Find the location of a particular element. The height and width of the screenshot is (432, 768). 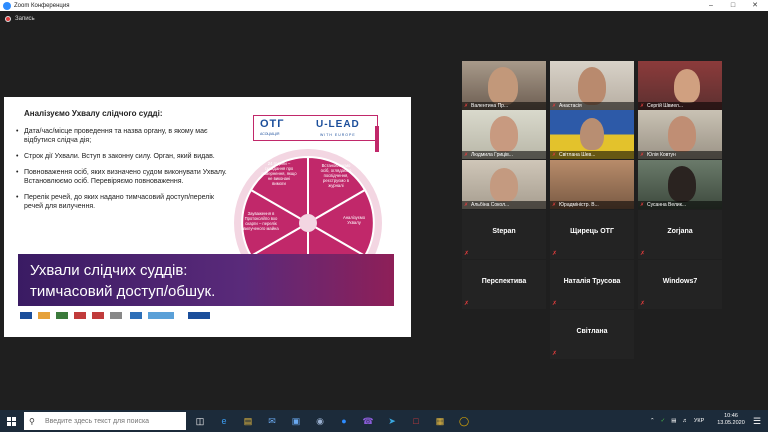

participant-tile: ✗ Анастасія is located at coordinates (592, 85).